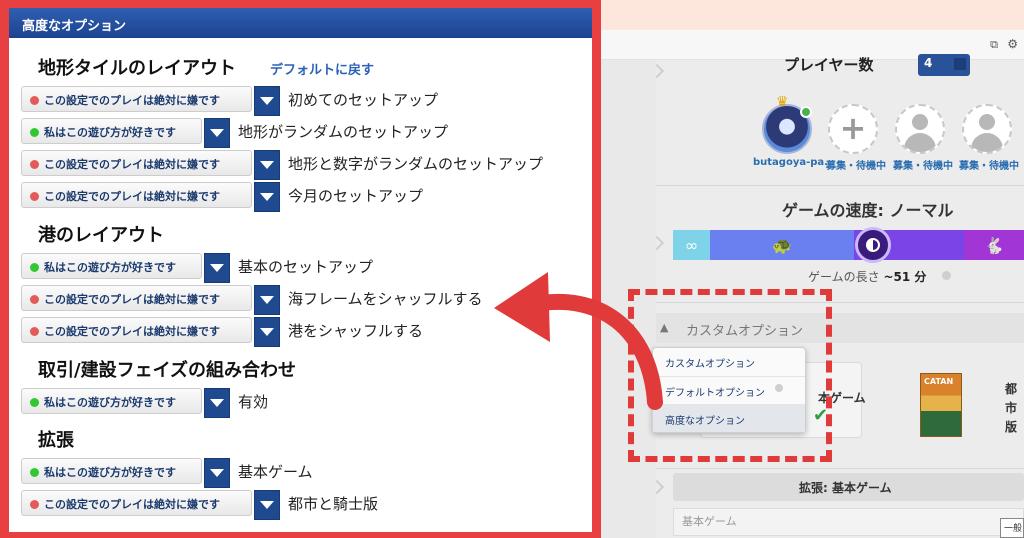 This screenshot has height=538, width=1024. I want to click on info-icon, so click(946, 275).